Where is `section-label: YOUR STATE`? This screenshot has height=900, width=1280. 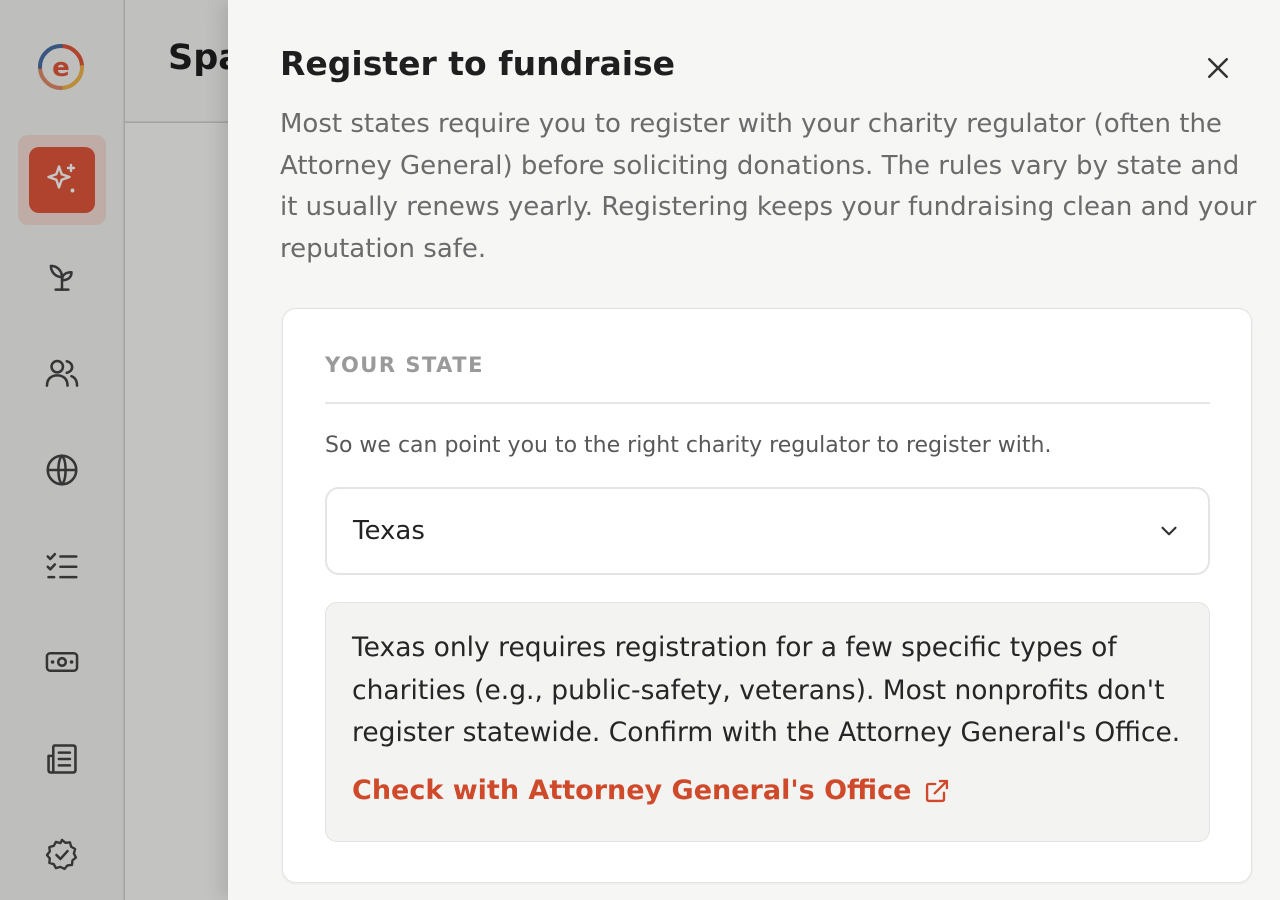 section-label: YOUR STATE is located at coordinates (404, 365).